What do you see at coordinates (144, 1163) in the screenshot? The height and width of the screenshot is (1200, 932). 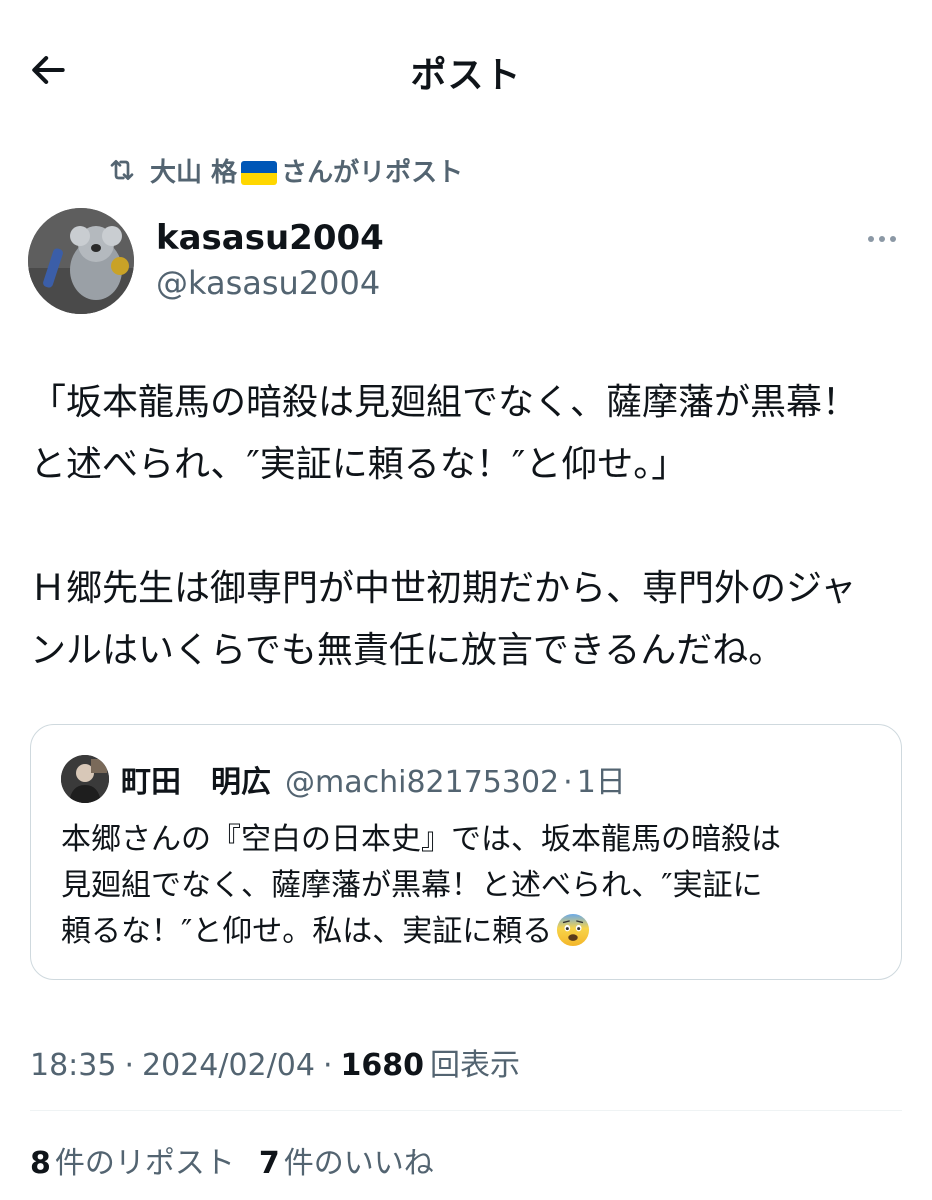 I see `repost-label: 件のリポスト` at bounding box center [144, 1163].